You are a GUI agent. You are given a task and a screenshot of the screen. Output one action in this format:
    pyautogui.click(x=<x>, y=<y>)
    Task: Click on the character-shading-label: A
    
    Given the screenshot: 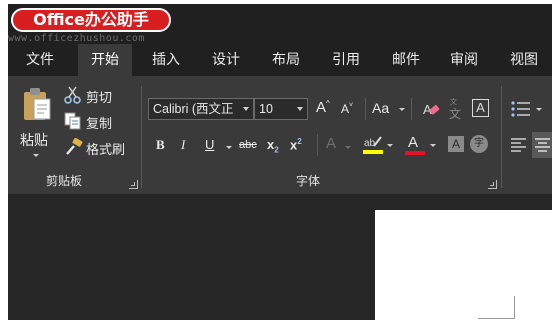 What is the action you would take?
    pyautogui.click(x=455, y=144)
    